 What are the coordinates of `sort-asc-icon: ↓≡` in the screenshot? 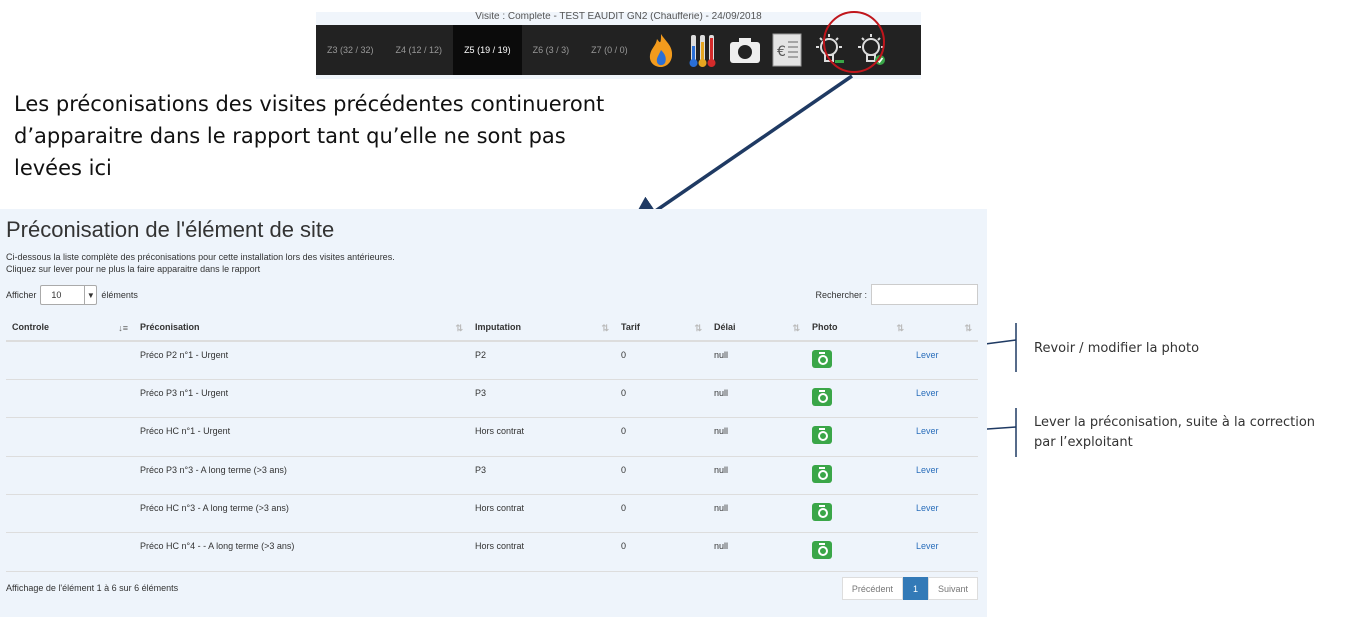 It's located at (123, 328).